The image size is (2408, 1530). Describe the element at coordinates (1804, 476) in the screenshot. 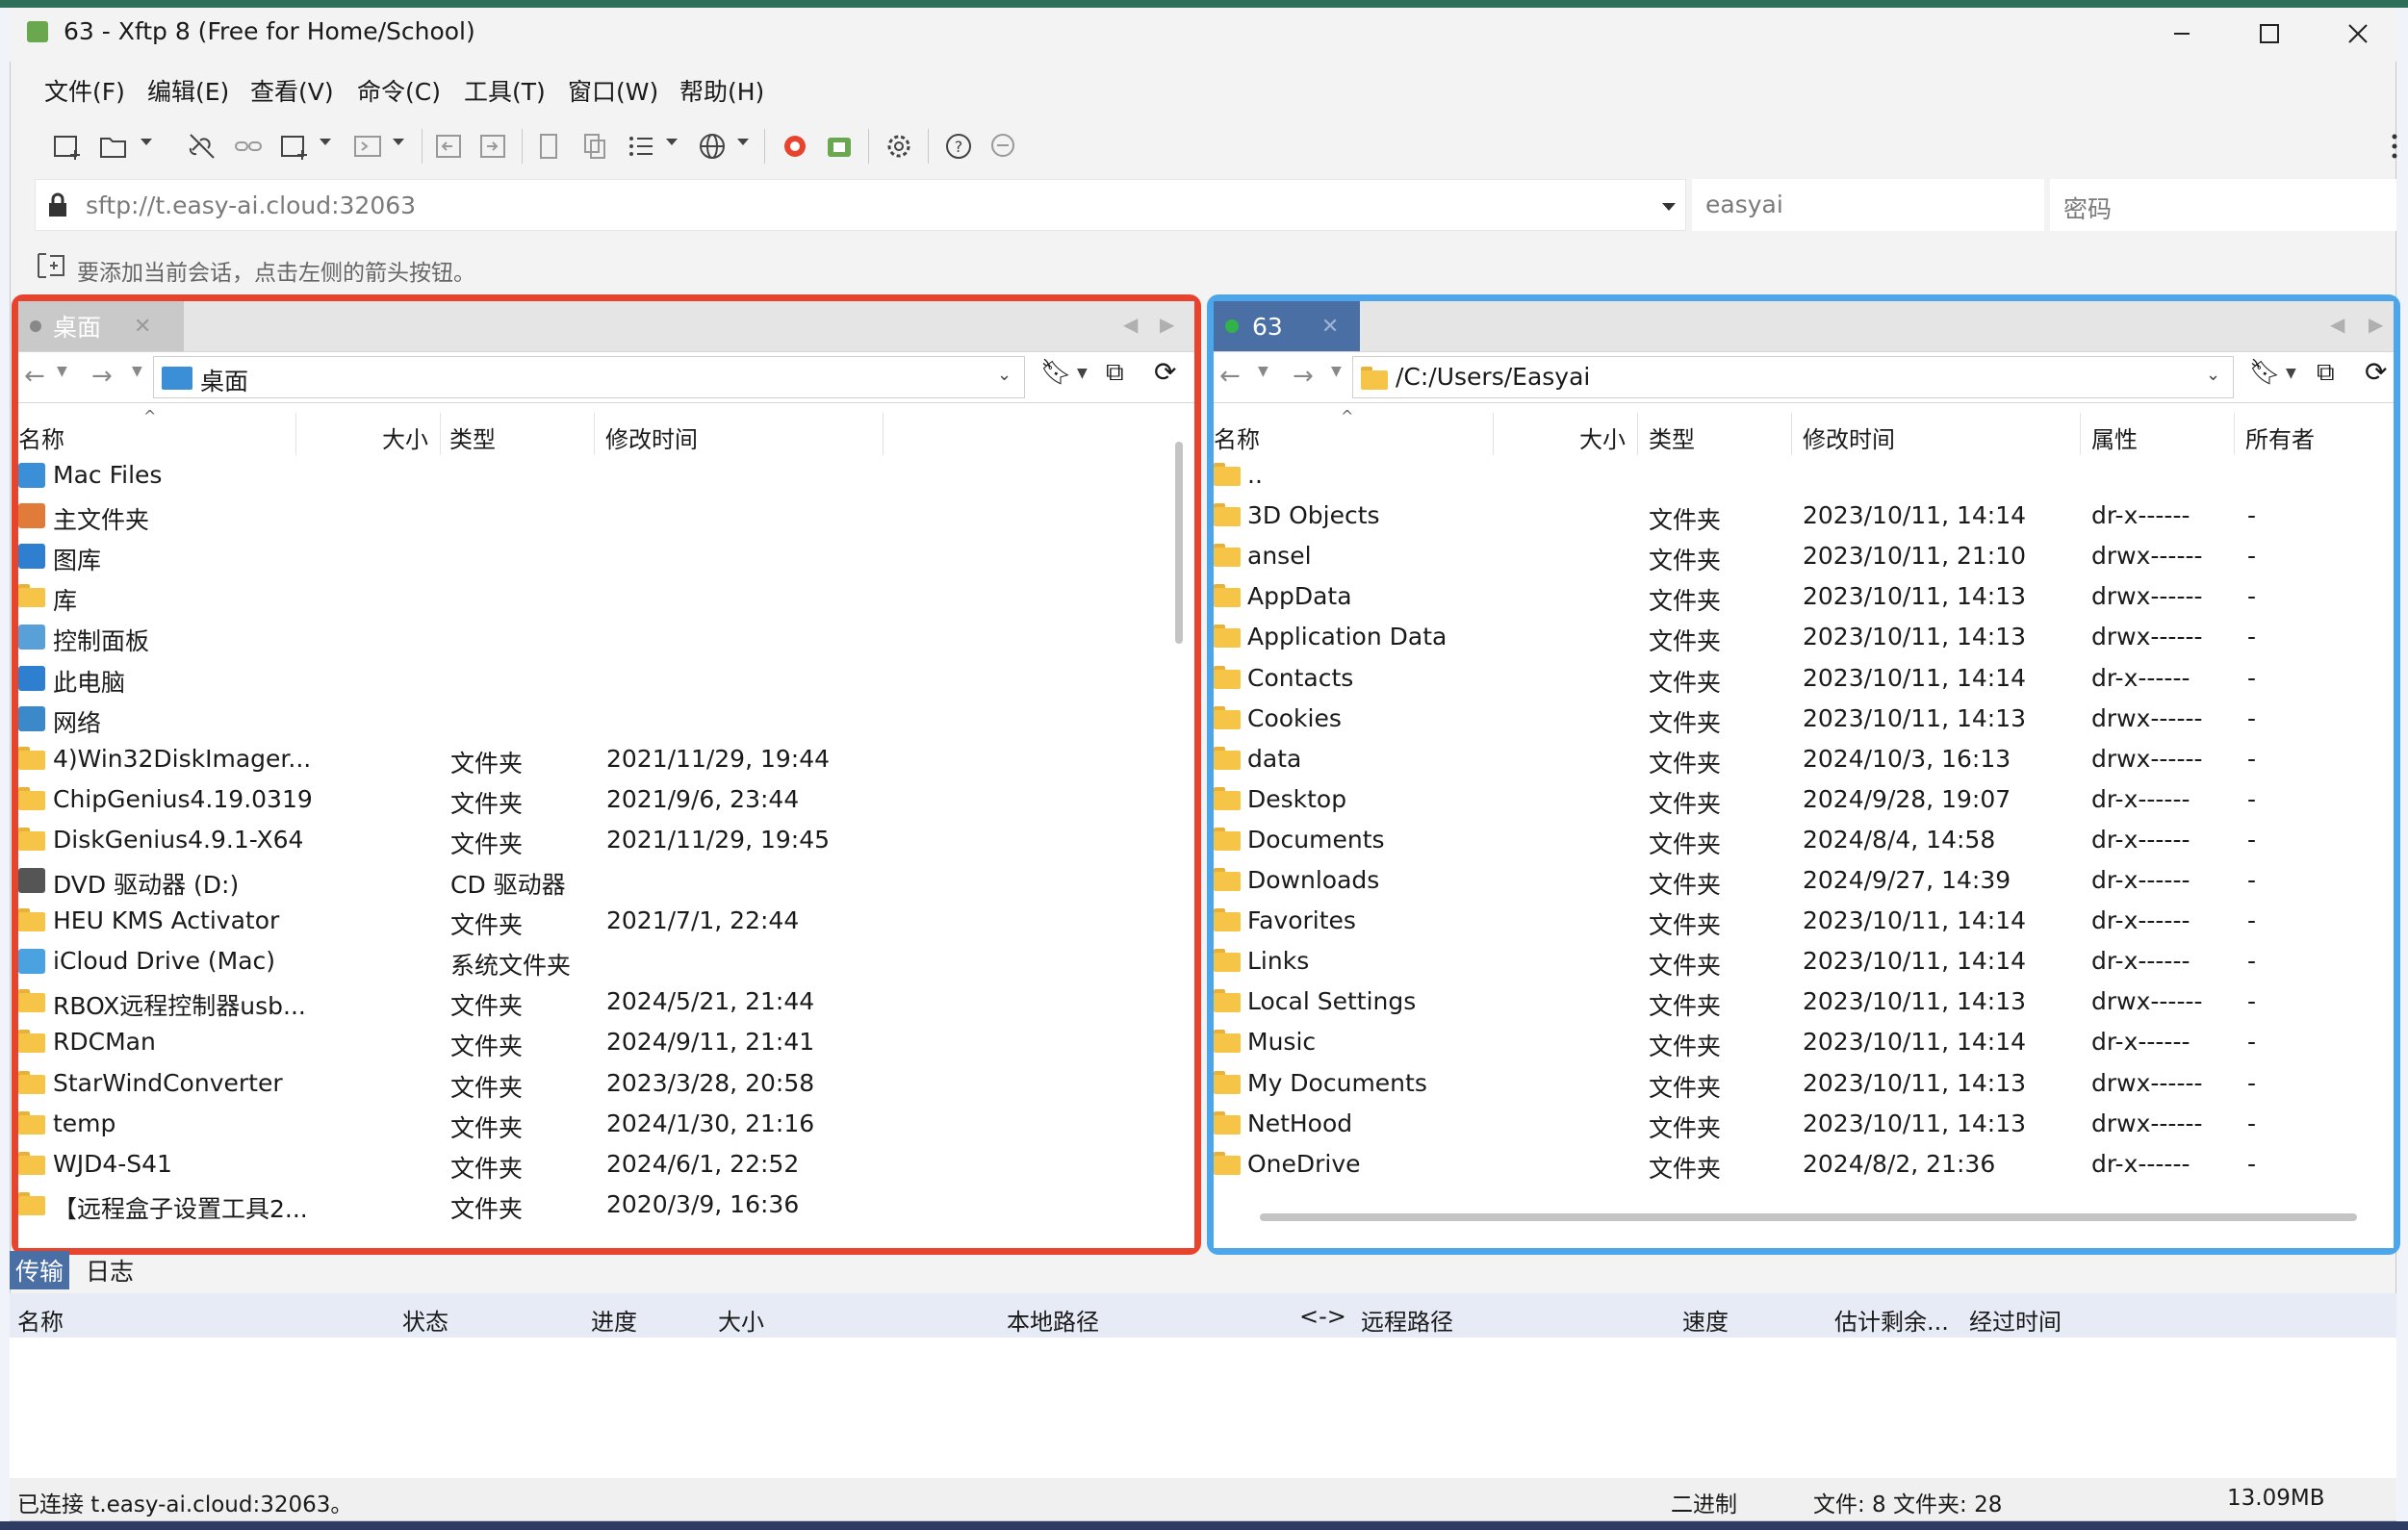

I see `file-row: ..` at that location.